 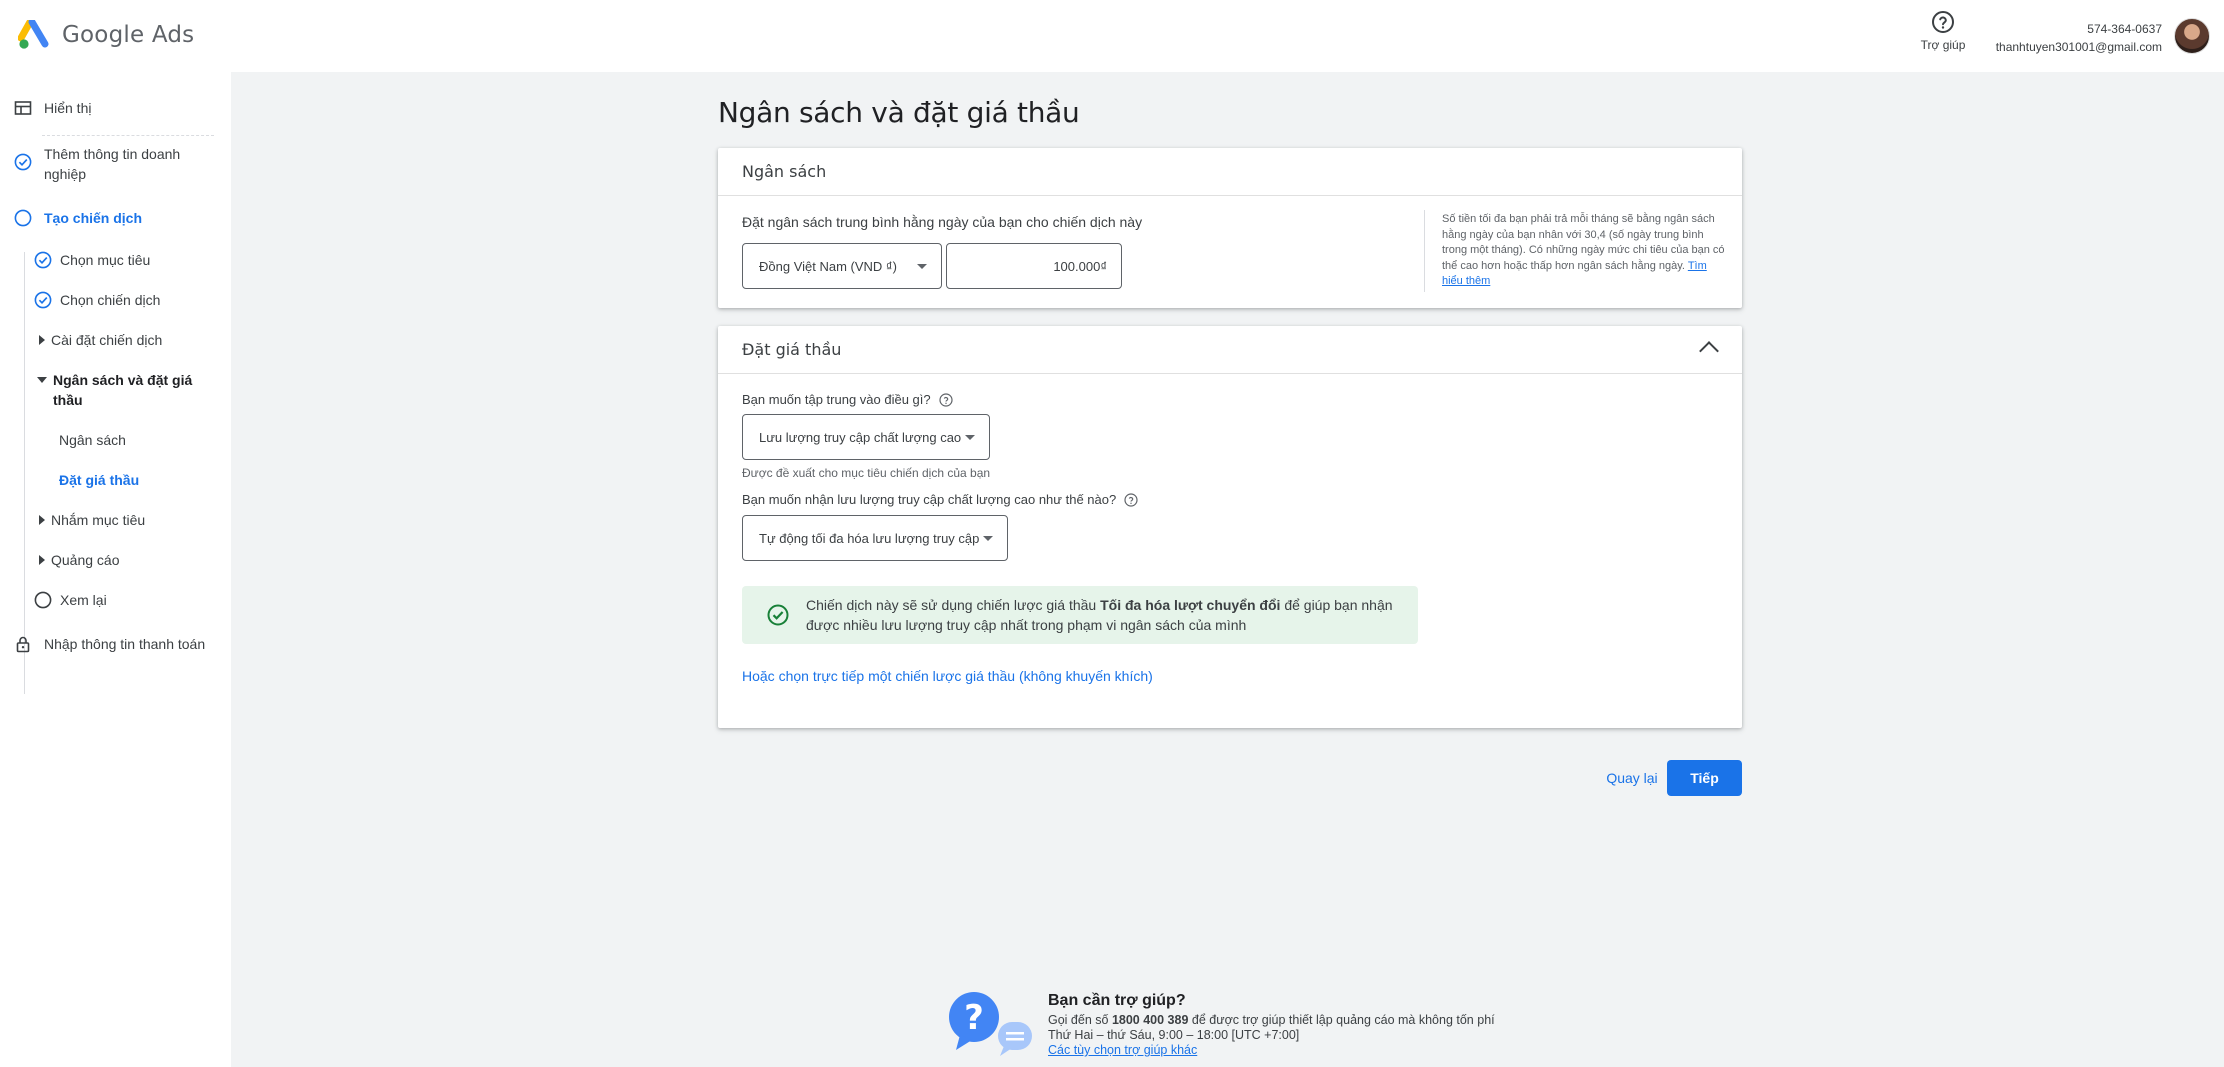 I want to click on sidebar-item-label: Nhập thông tin thanh toán, so click(x=125, y=644).